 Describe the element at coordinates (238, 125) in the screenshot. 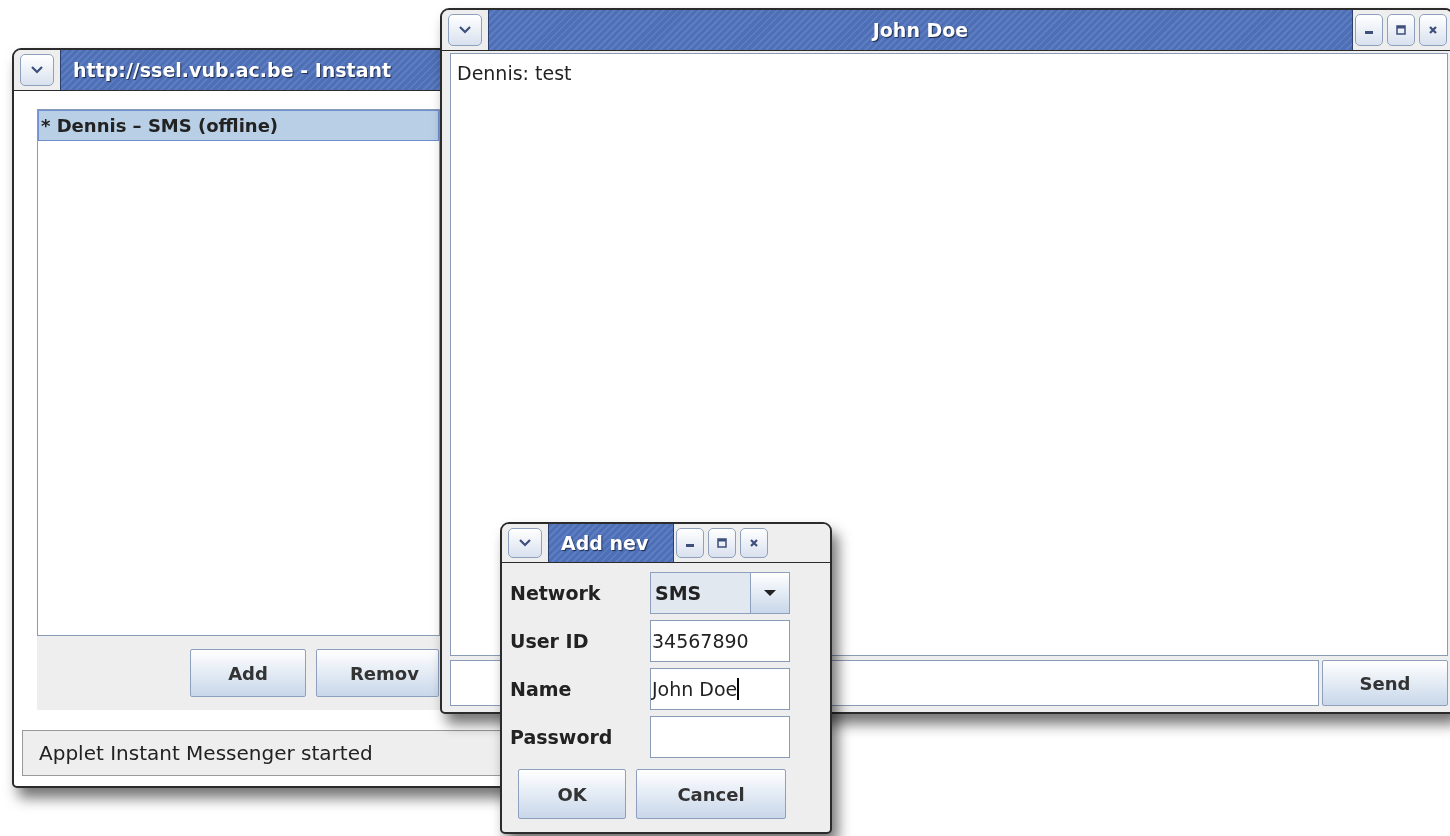

I see `contact-item: * Dennis – SMS (offline)` at that location.